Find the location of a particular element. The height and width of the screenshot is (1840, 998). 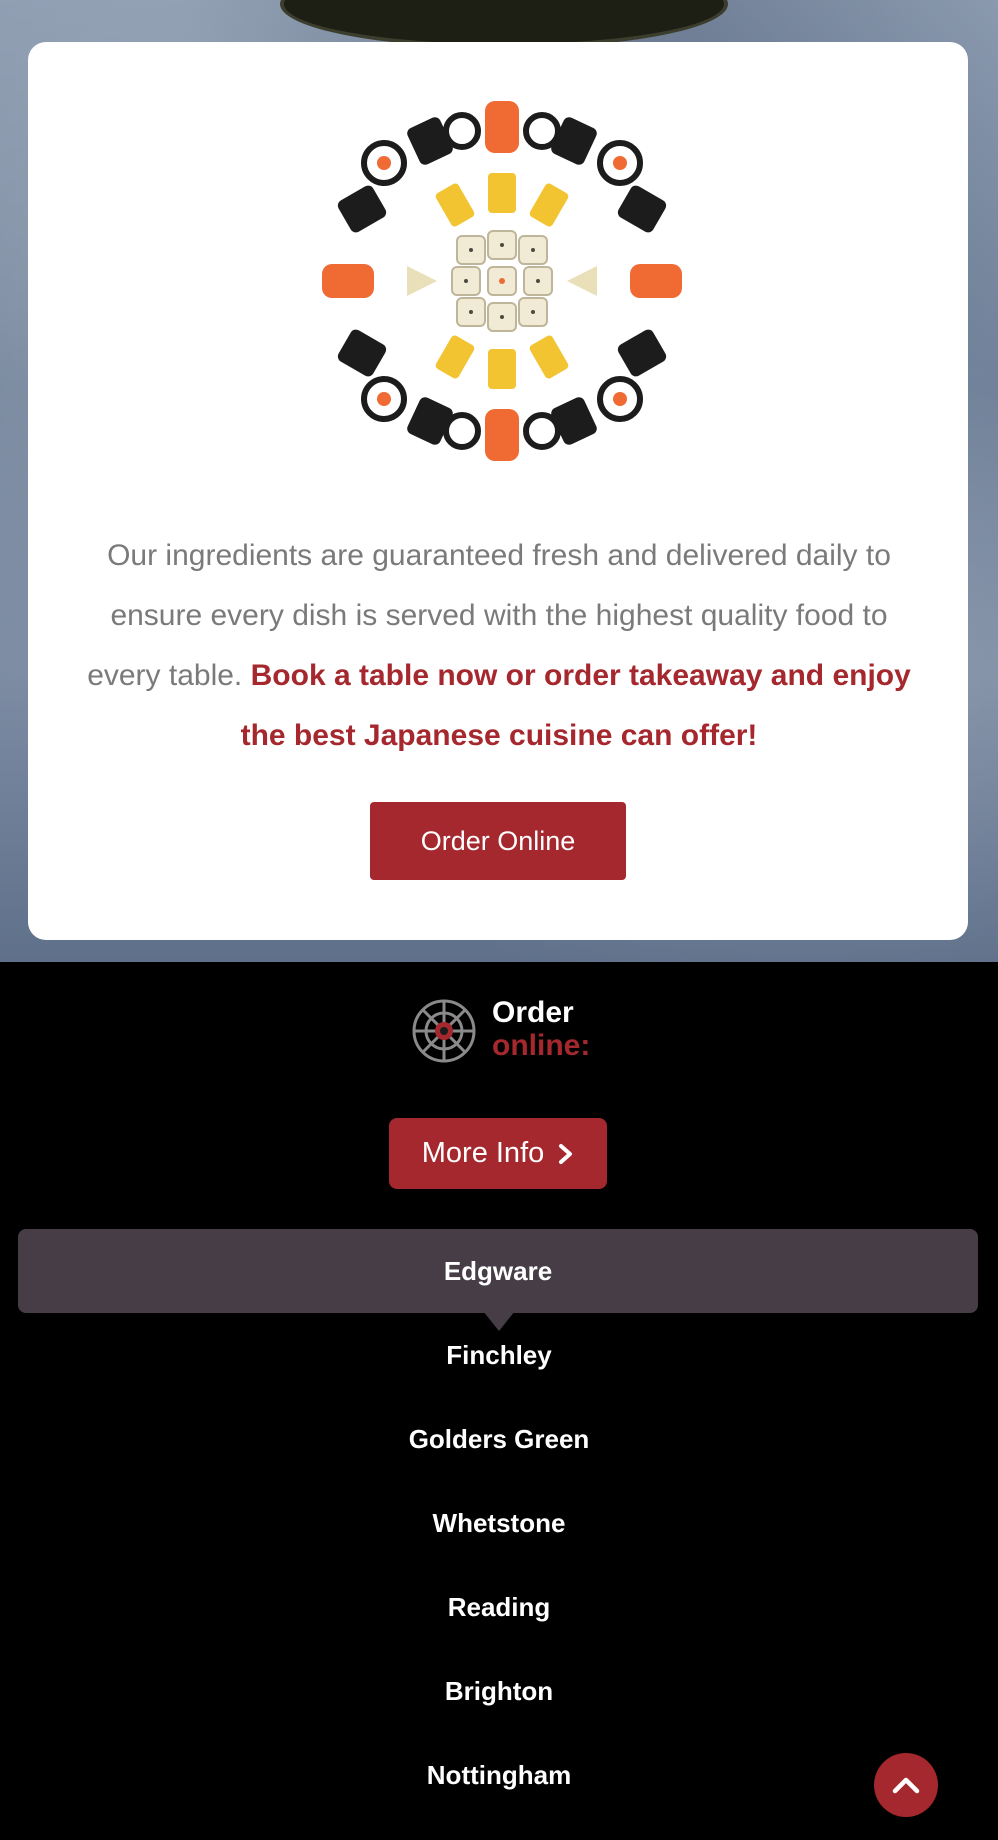

sushi-platter-image is located at coordinates (502, 281).